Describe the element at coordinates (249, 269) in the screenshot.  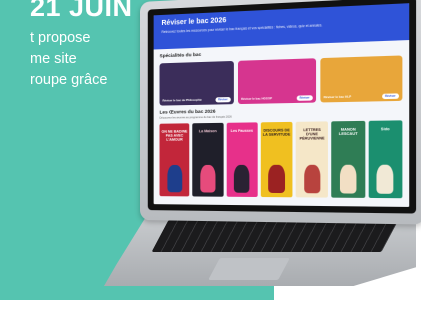
I see `laptop-trackpad` at that location.